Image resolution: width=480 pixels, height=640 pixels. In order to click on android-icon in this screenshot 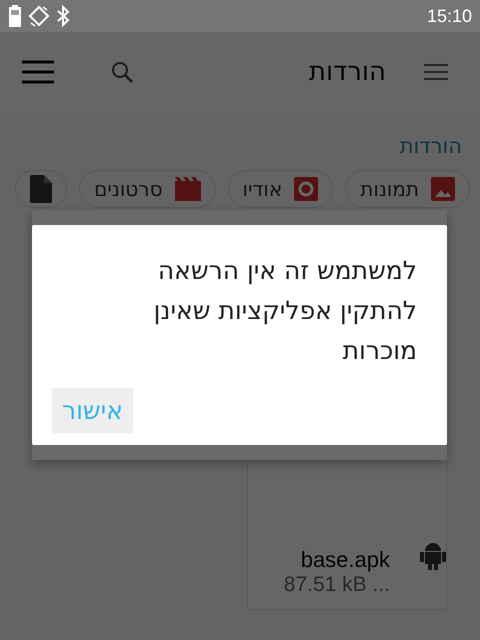, I will do `click(433, 556)`.